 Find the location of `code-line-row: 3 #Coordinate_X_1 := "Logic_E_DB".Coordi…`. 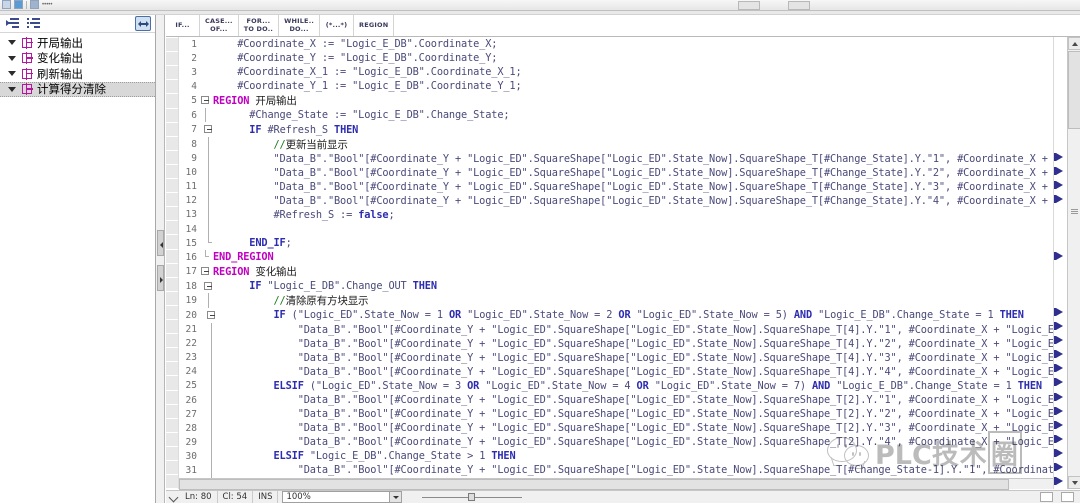

code-line-row: 3 #Coordinate_X_1 := "Logic_E_DB".Coordi… is located at coordinates (616, 72).